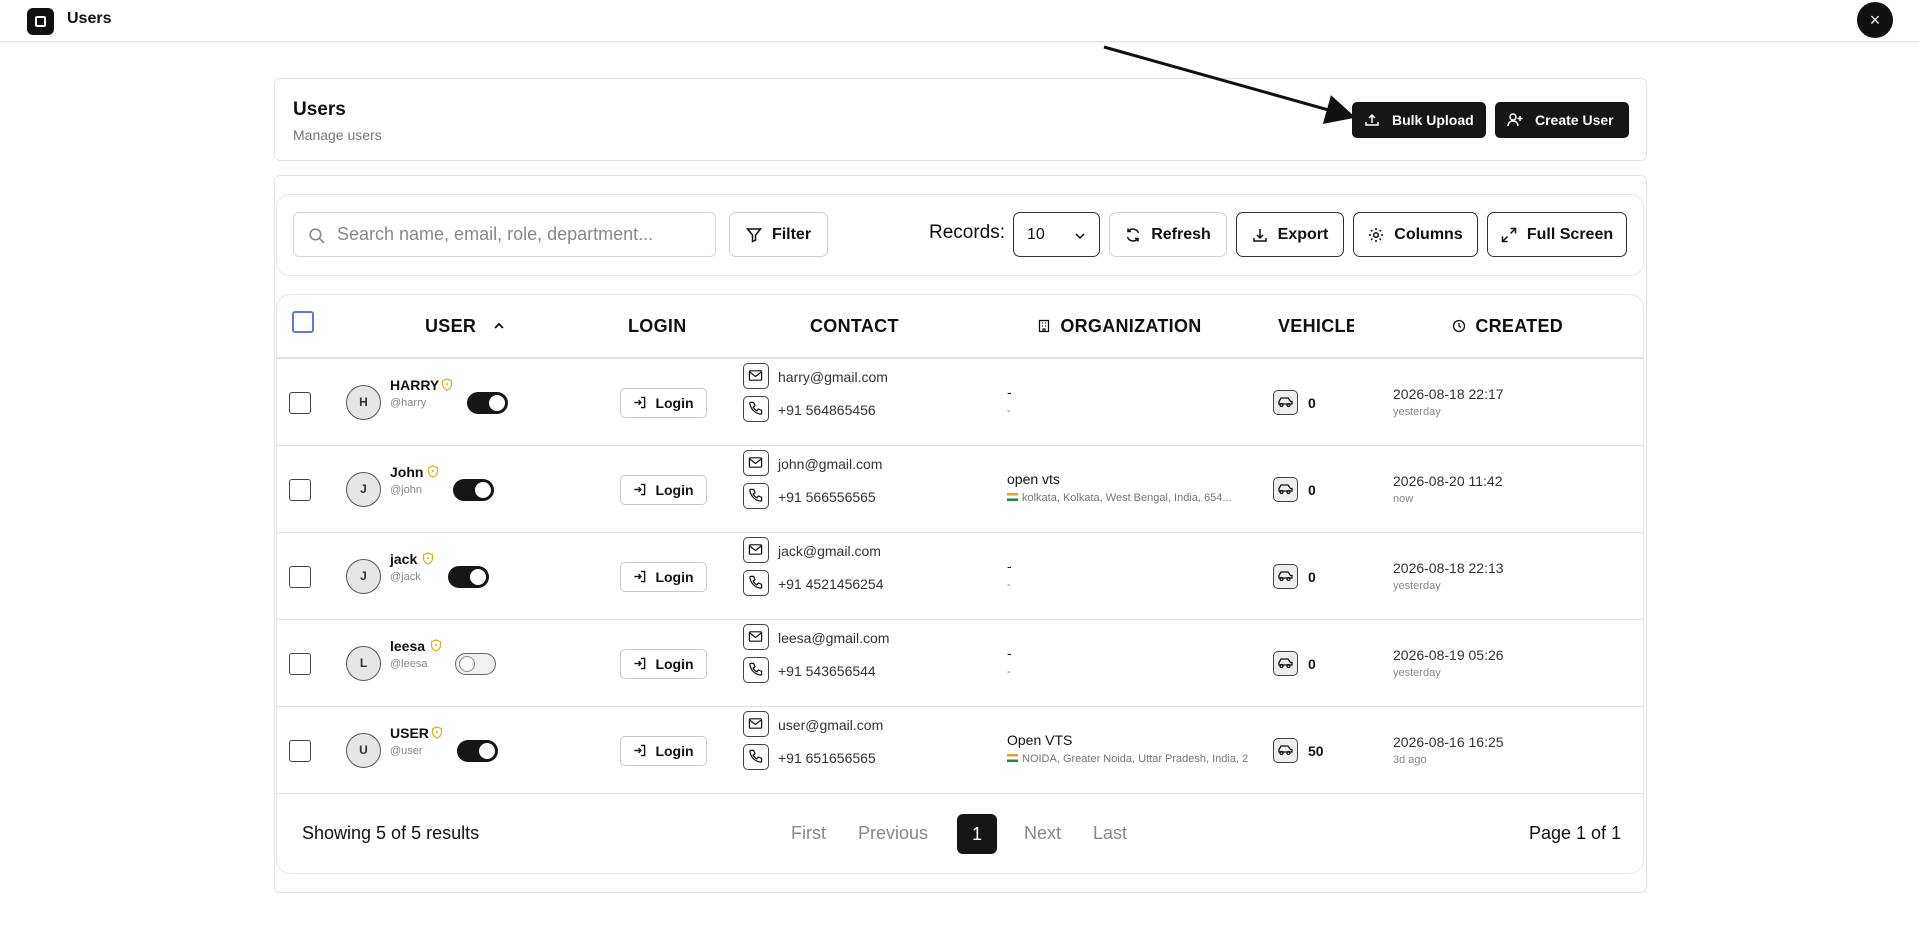 This screenshot has height=940, width=1919. I want to click on filter-button: Filter, so click(778, 234).